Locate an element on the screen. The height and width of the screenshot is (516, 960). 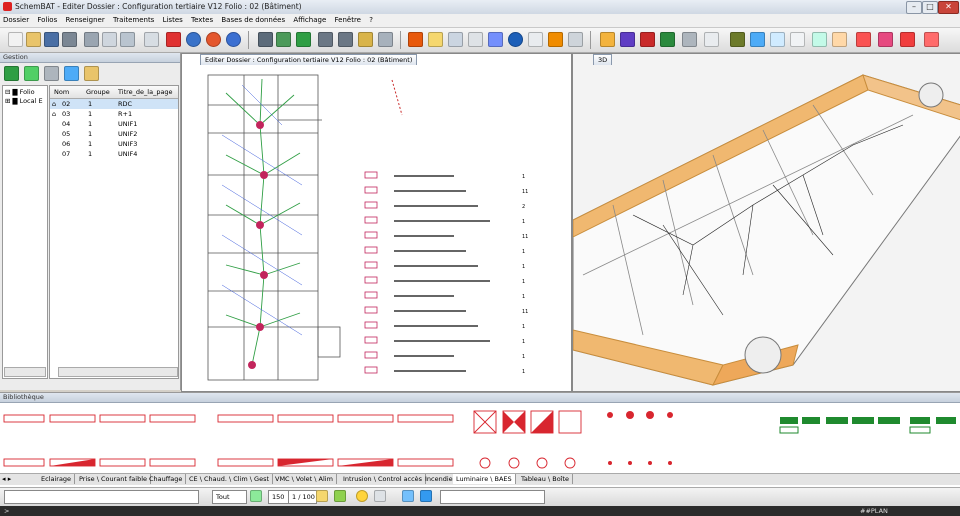
pen-icon is located at coordinates (340, 496).